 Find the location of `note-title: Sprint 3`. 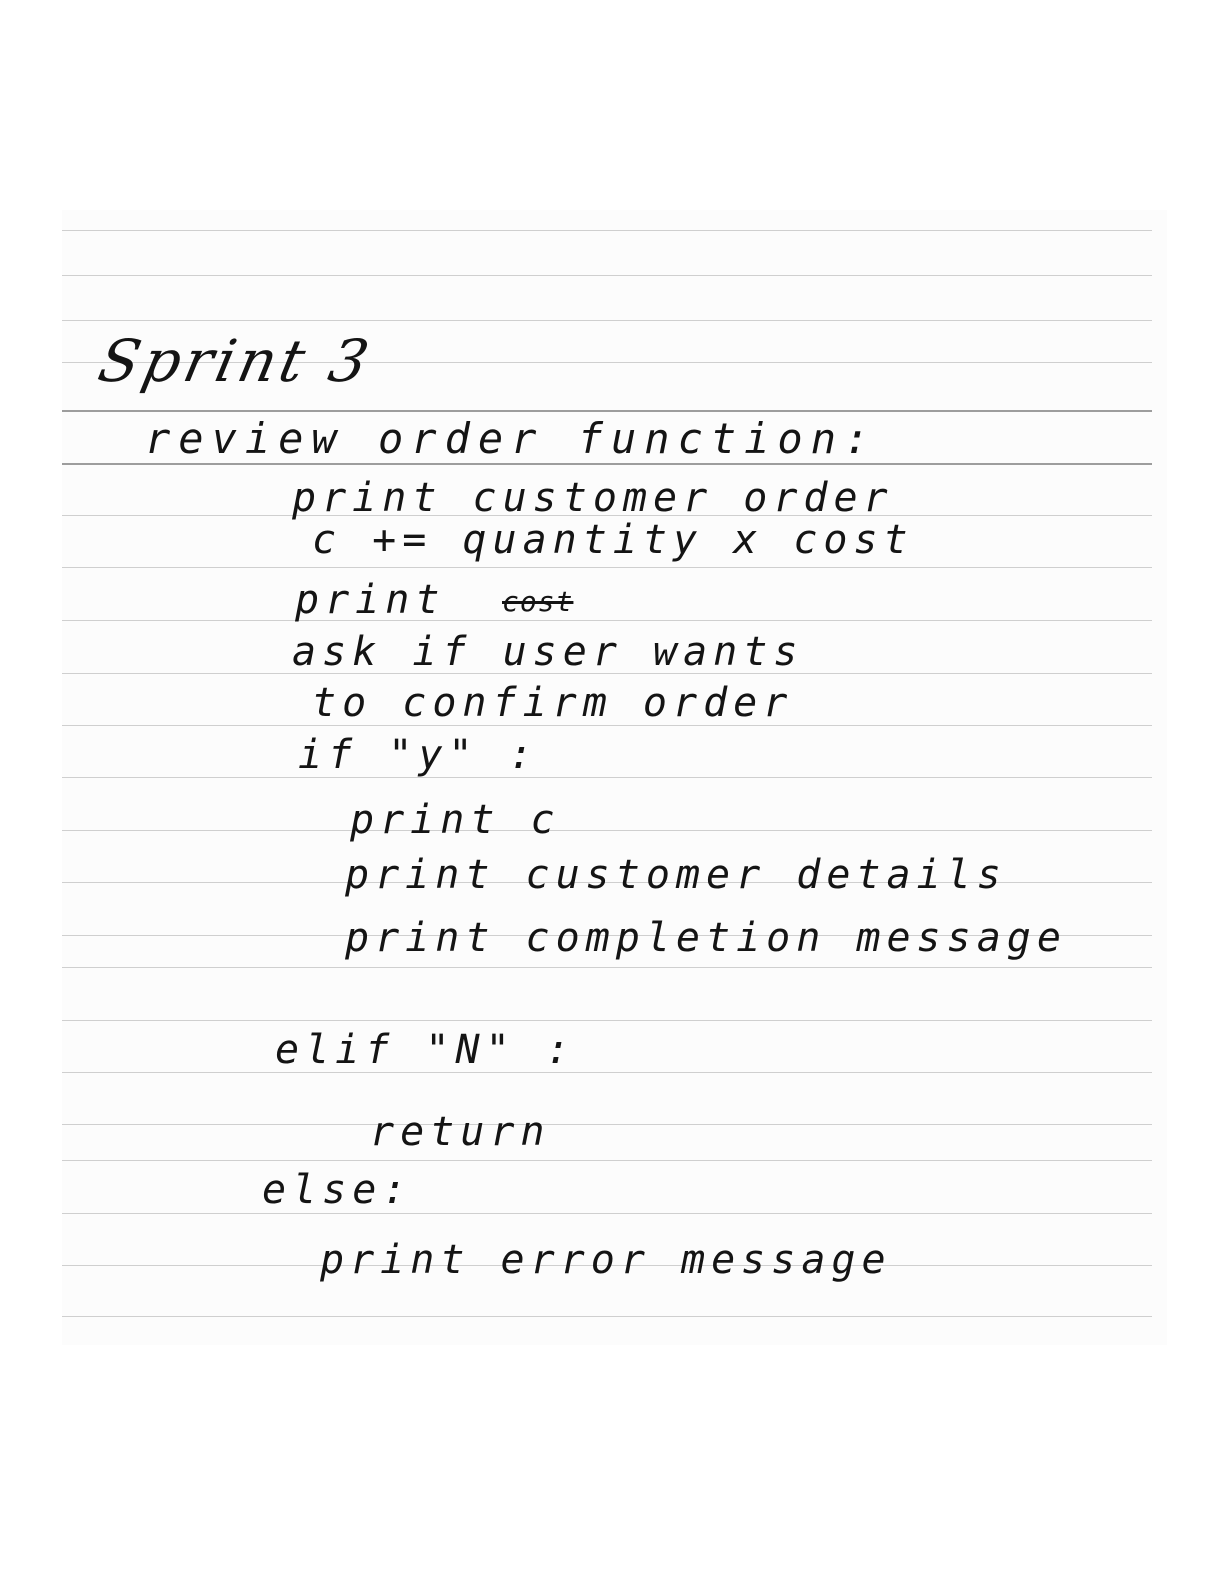

note-title: Sprint 3 is located at coordinates (235, 361).